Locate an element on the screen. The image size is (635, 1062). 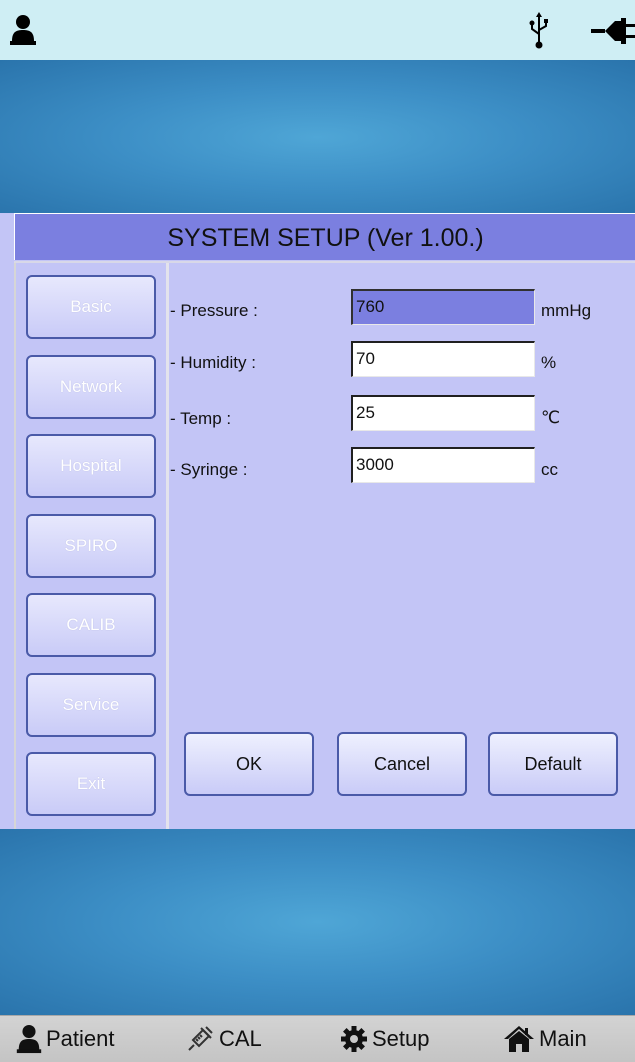
home-icon is located at coordinates (519, 1039).